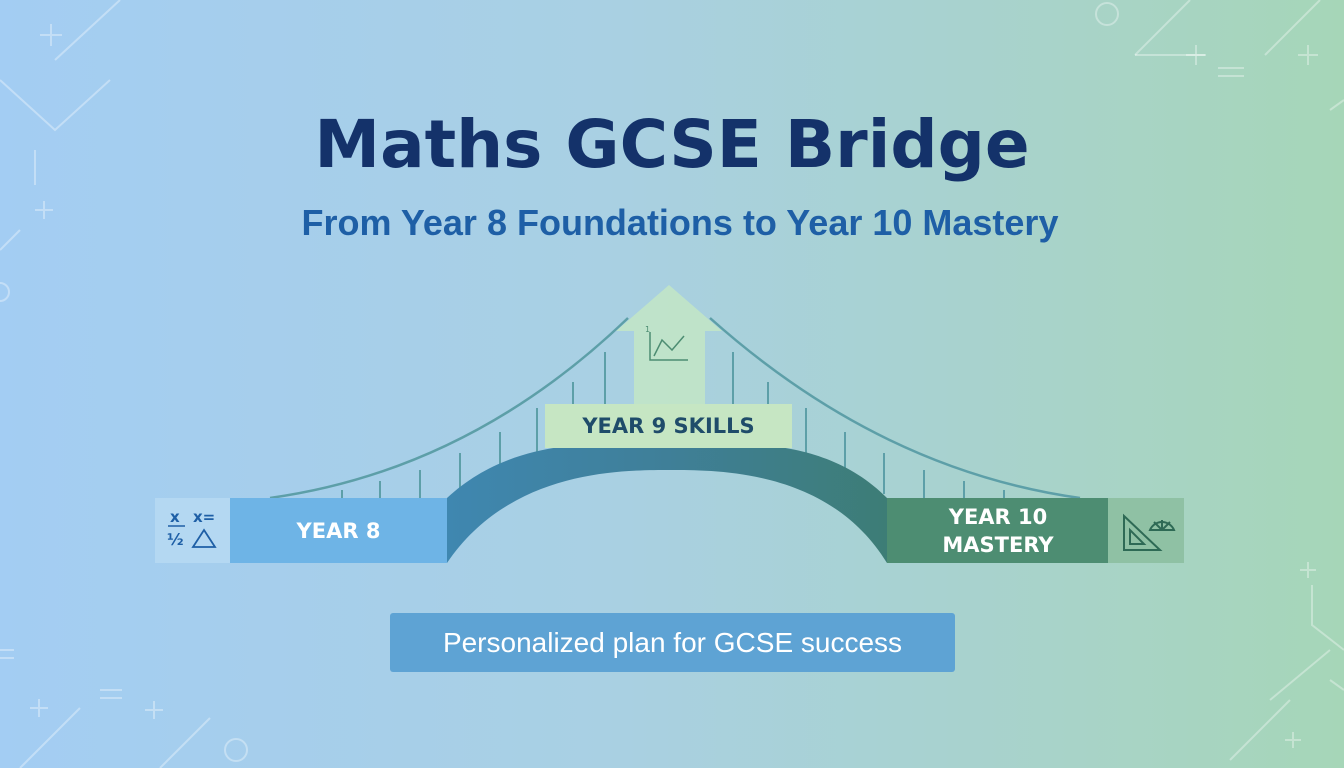 The image size is (1344, 768). I want to click on svg-text: 1, so click(647, 329).